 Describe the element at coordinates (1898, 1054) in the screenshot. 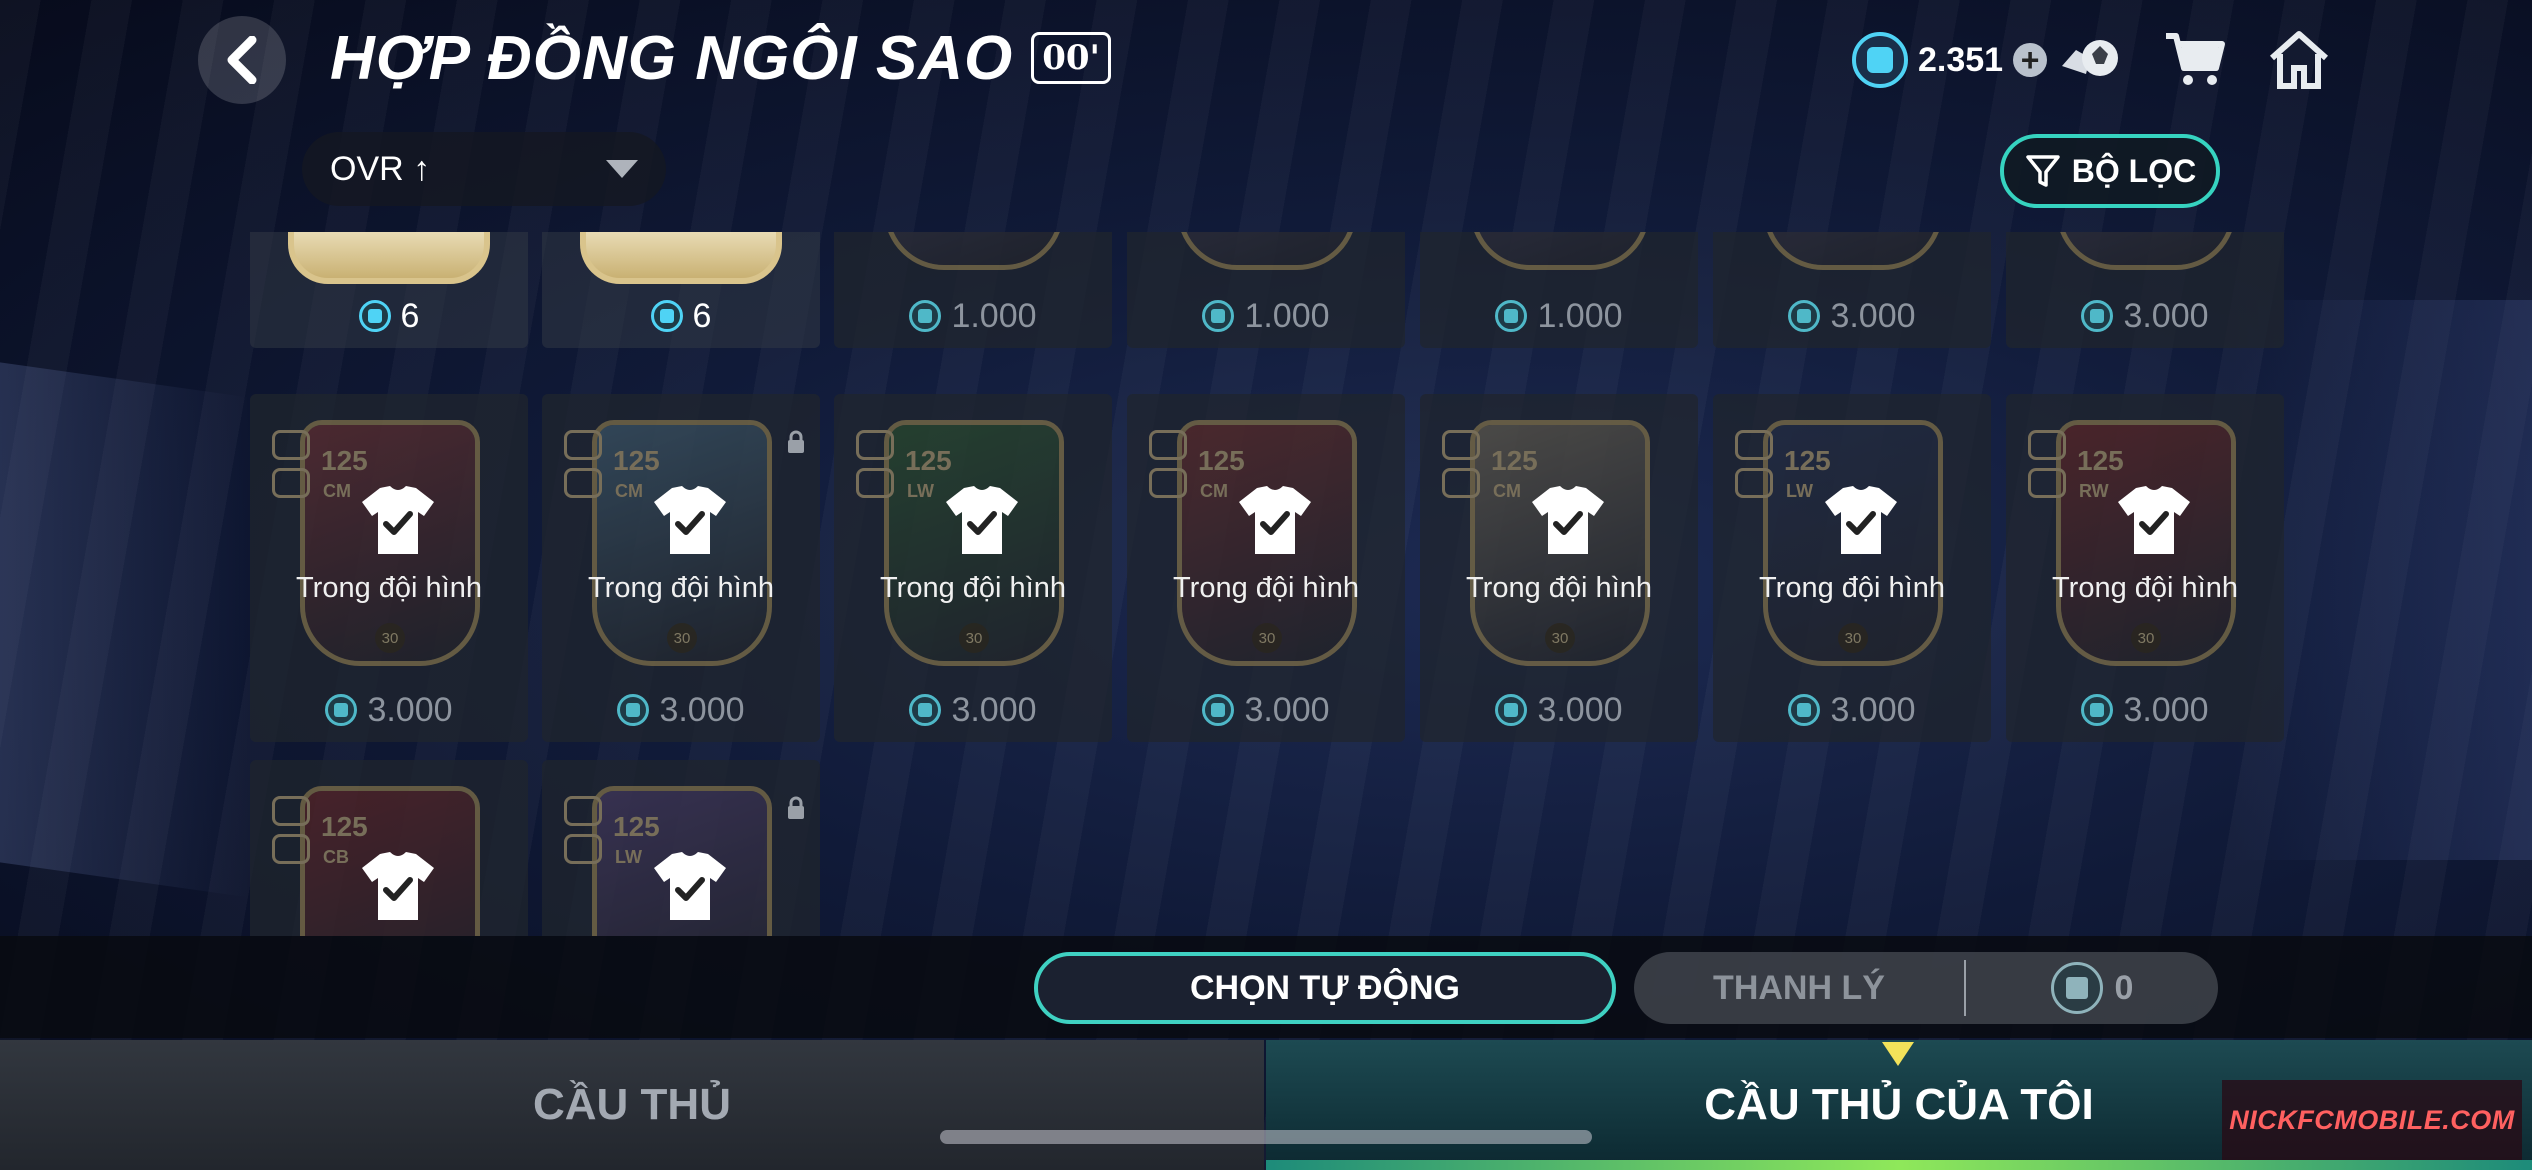

I see `active-tab-indicator` at that location.